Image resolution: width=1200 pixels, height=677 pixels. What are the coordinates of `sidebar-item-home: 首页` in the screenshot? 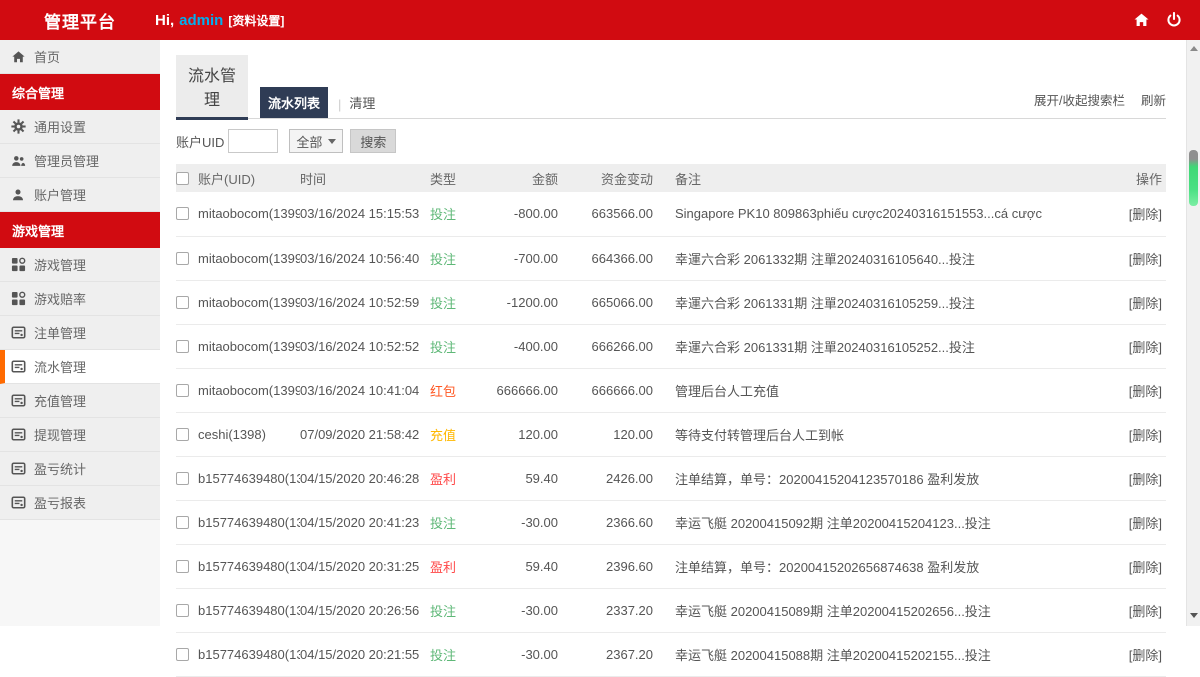 It's located at (80, 57).